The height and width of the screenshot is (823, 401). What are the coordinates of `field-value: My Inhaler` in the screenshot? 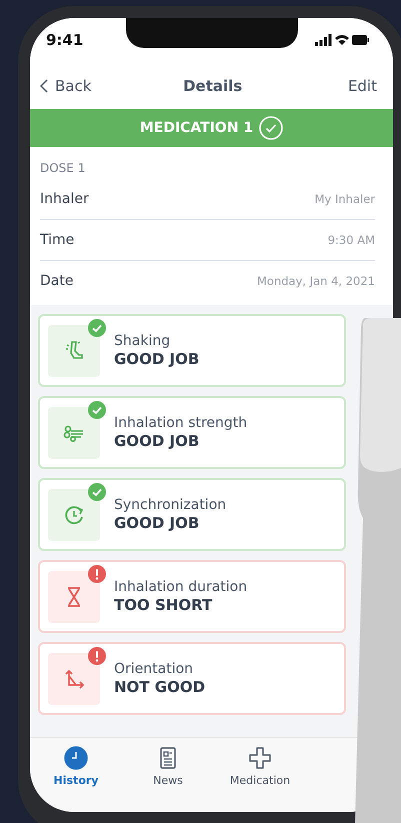 It's located at (344, 199).